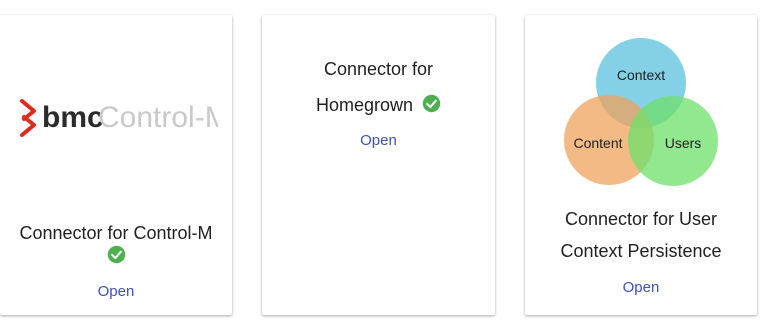  Describe the element at coordinates (364, 105) in the screenshot. I see `card-title-line2: Homegrown` at that location.